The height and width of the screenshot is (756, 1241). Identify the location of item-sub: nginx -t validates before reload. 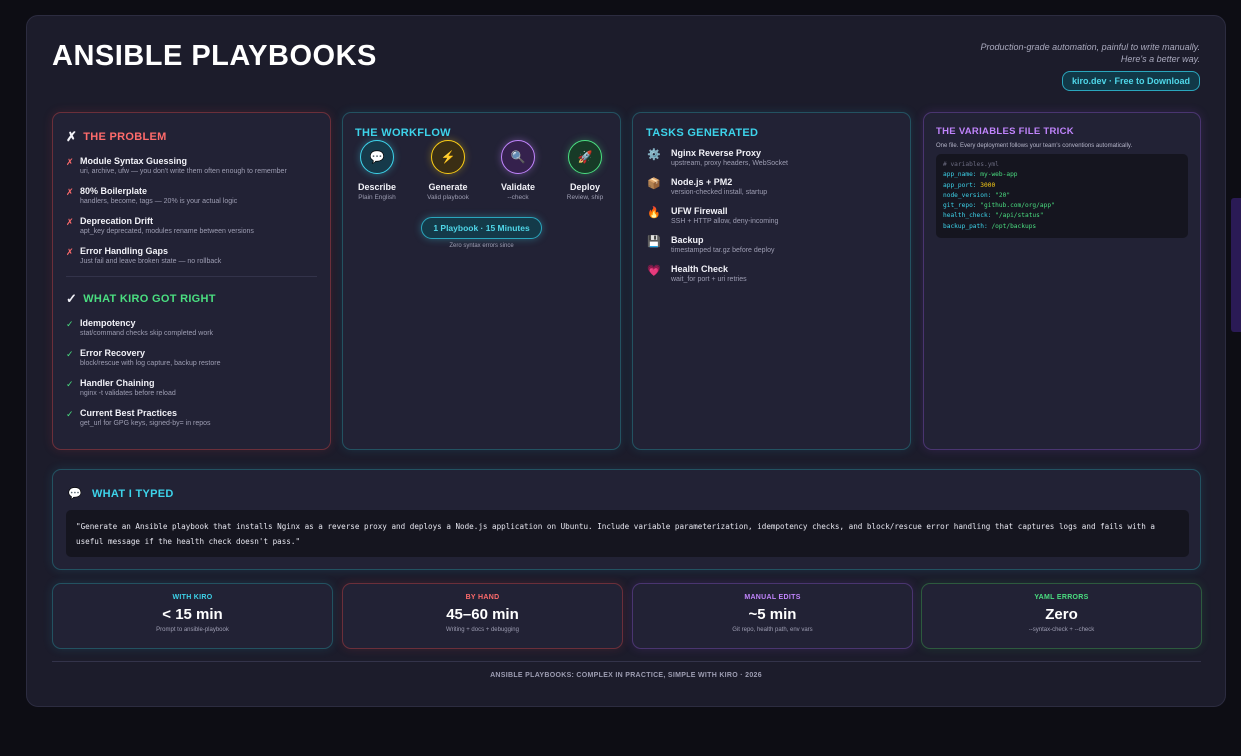
(128, 393).